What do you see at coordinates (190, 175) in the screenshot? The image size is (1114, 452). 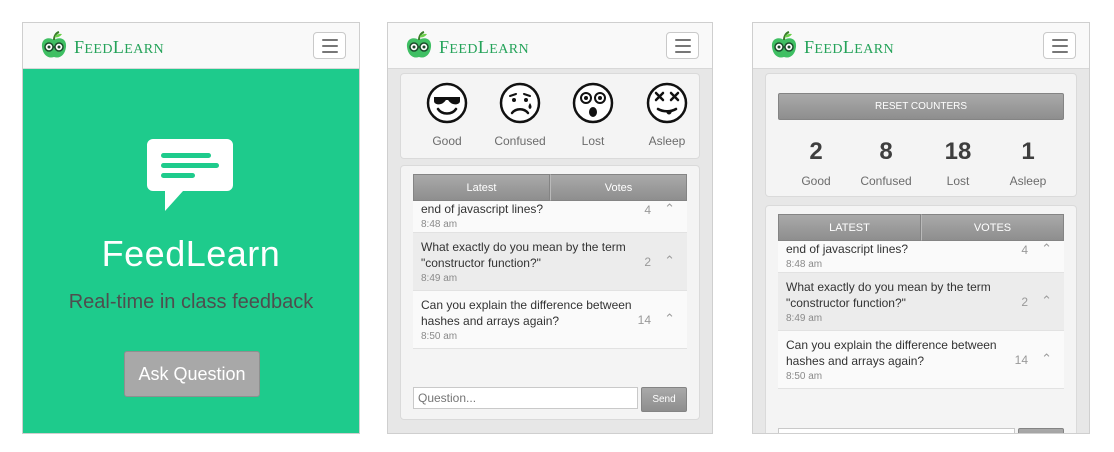 I see `chat-bubble-icon` at bounding box center [190, 175].